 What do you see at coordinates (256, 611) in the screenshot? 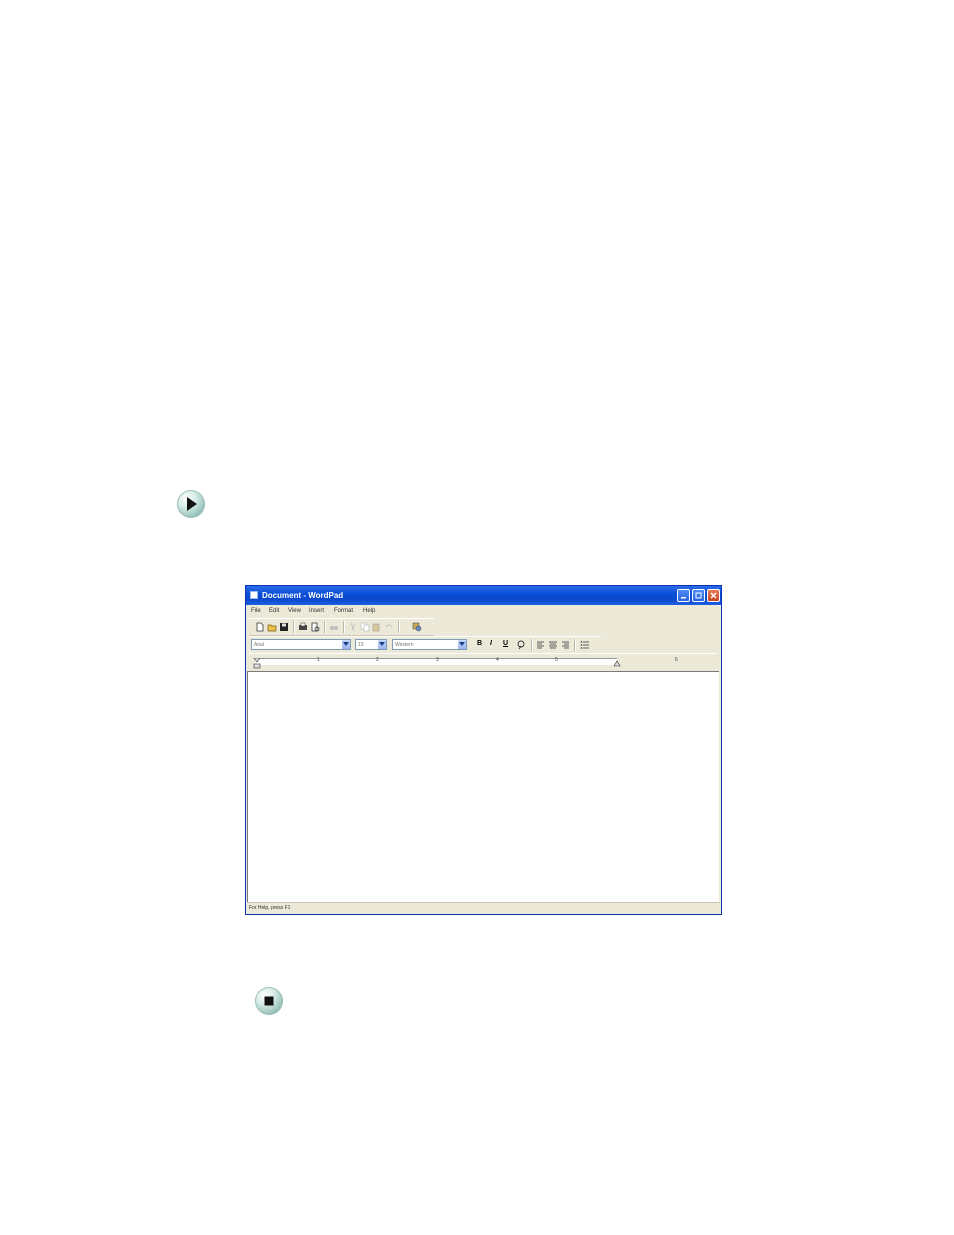
I see `menu-file: File` at bounding box center [256, 611].